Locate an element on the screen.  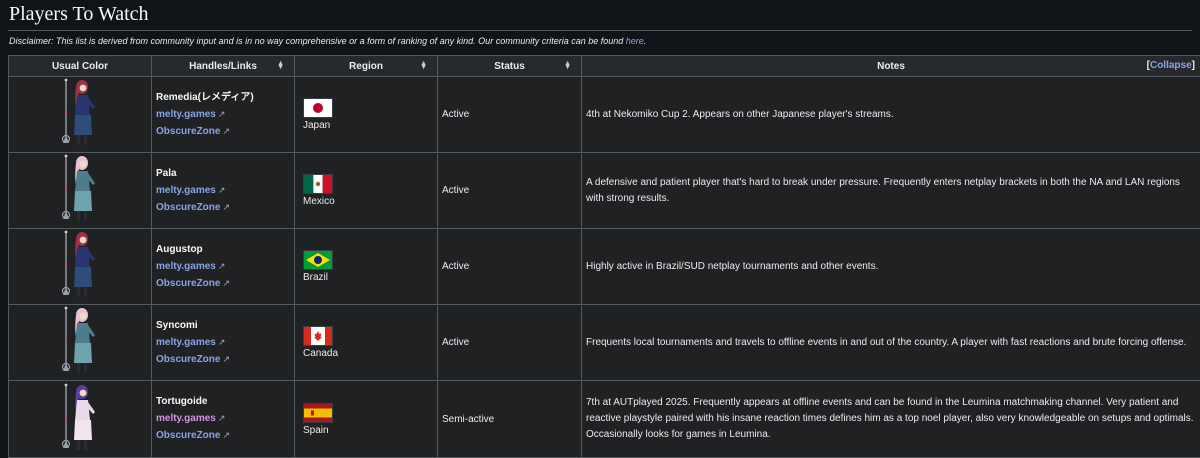
flag-icon-ca is located at coordinates (318, 336).